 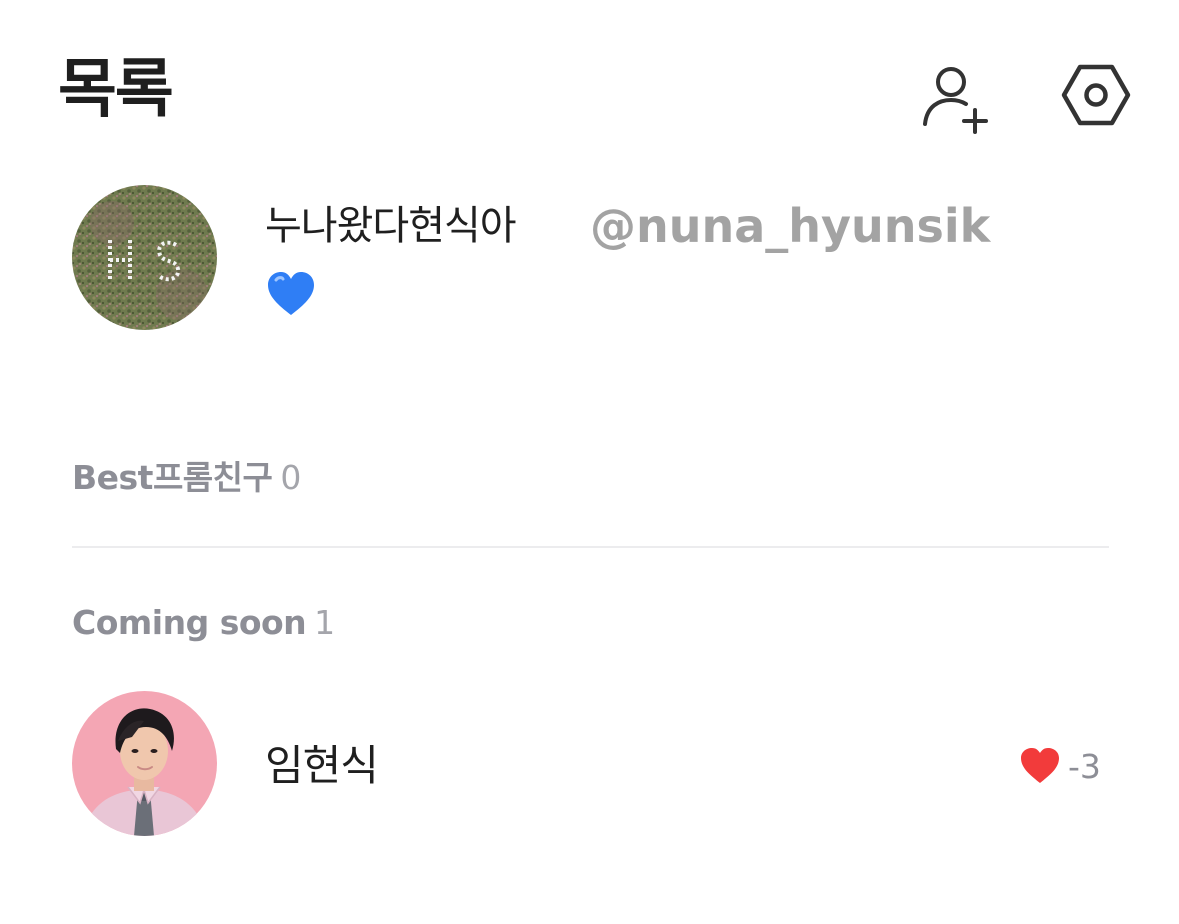 What do you see at coordinates (590, 547) in the screenshot?
I see `divider` at bounding box center [590, 547].